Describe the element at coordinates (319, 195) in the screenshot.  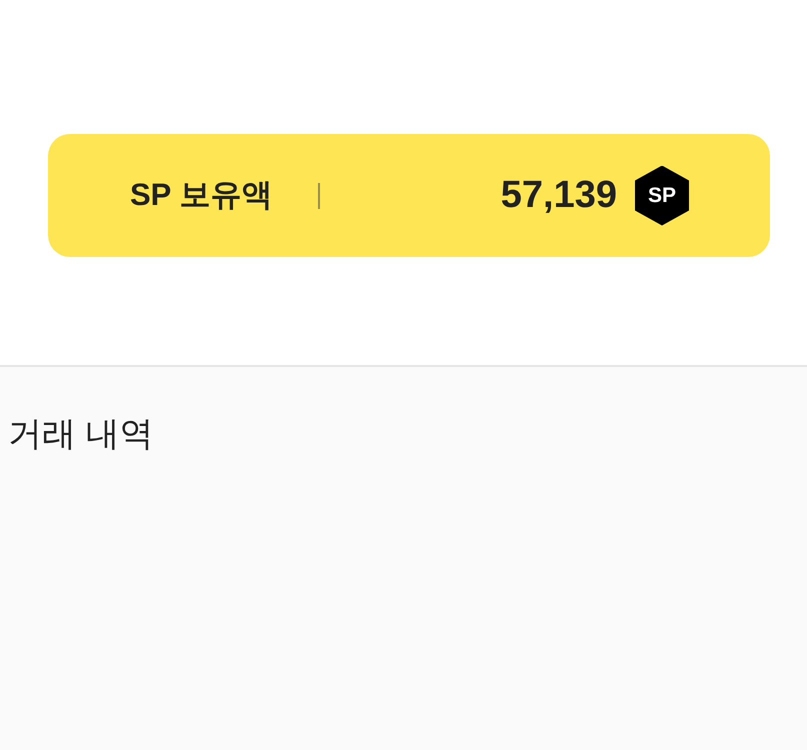
I see `vertical-divider` at that location.